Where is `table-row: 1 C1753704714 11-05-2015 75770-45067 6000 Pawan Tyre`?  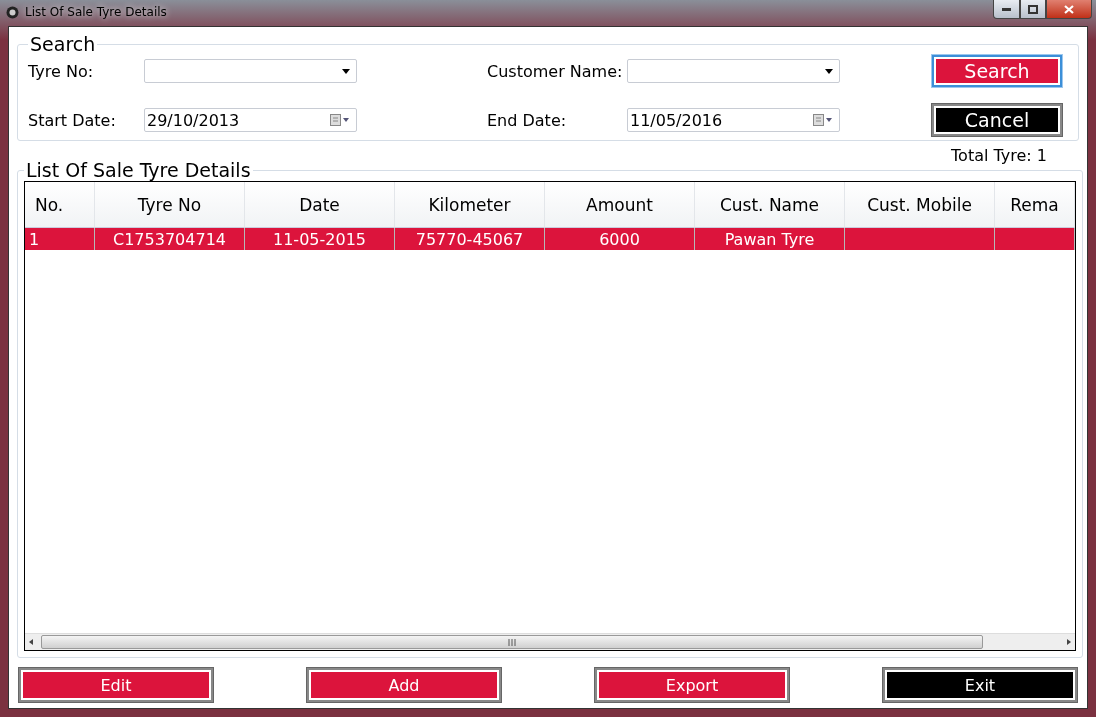
table-row: 1 C1753704714 11-05-2015 75770-45067 6000 Pawan Tyre is located at coordinates (550, 239).